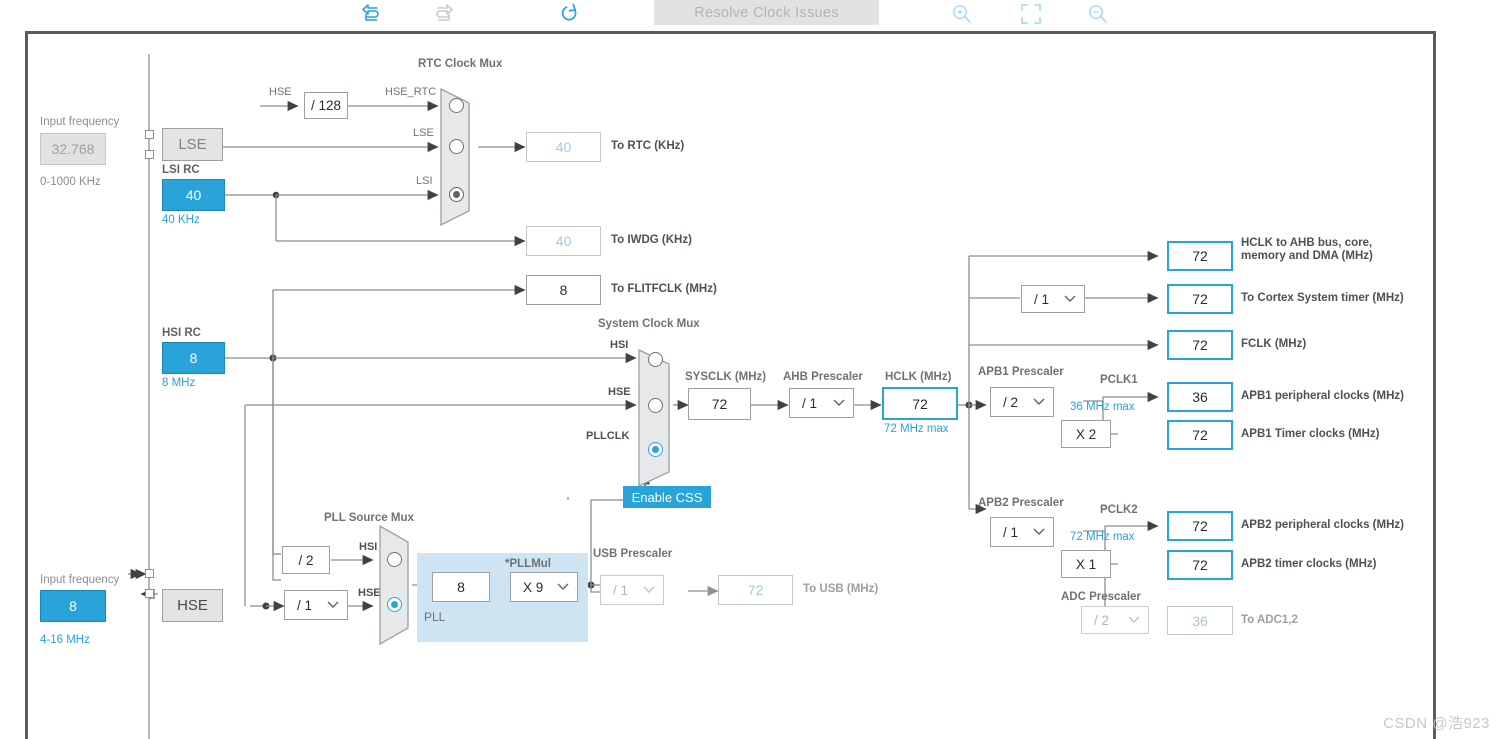 Image resolution: width=1498 pixels, height=739 pixels. I want to click on to-adc-value: 36, so click(1200, 620).